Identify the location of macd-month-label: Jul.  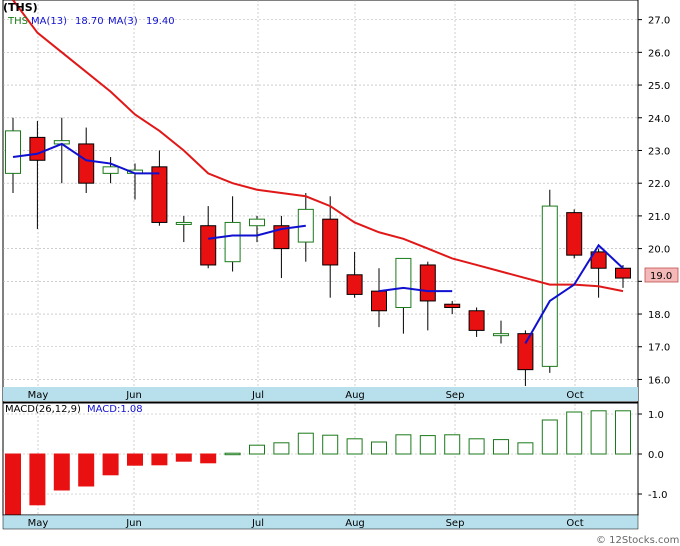
(257, 523).